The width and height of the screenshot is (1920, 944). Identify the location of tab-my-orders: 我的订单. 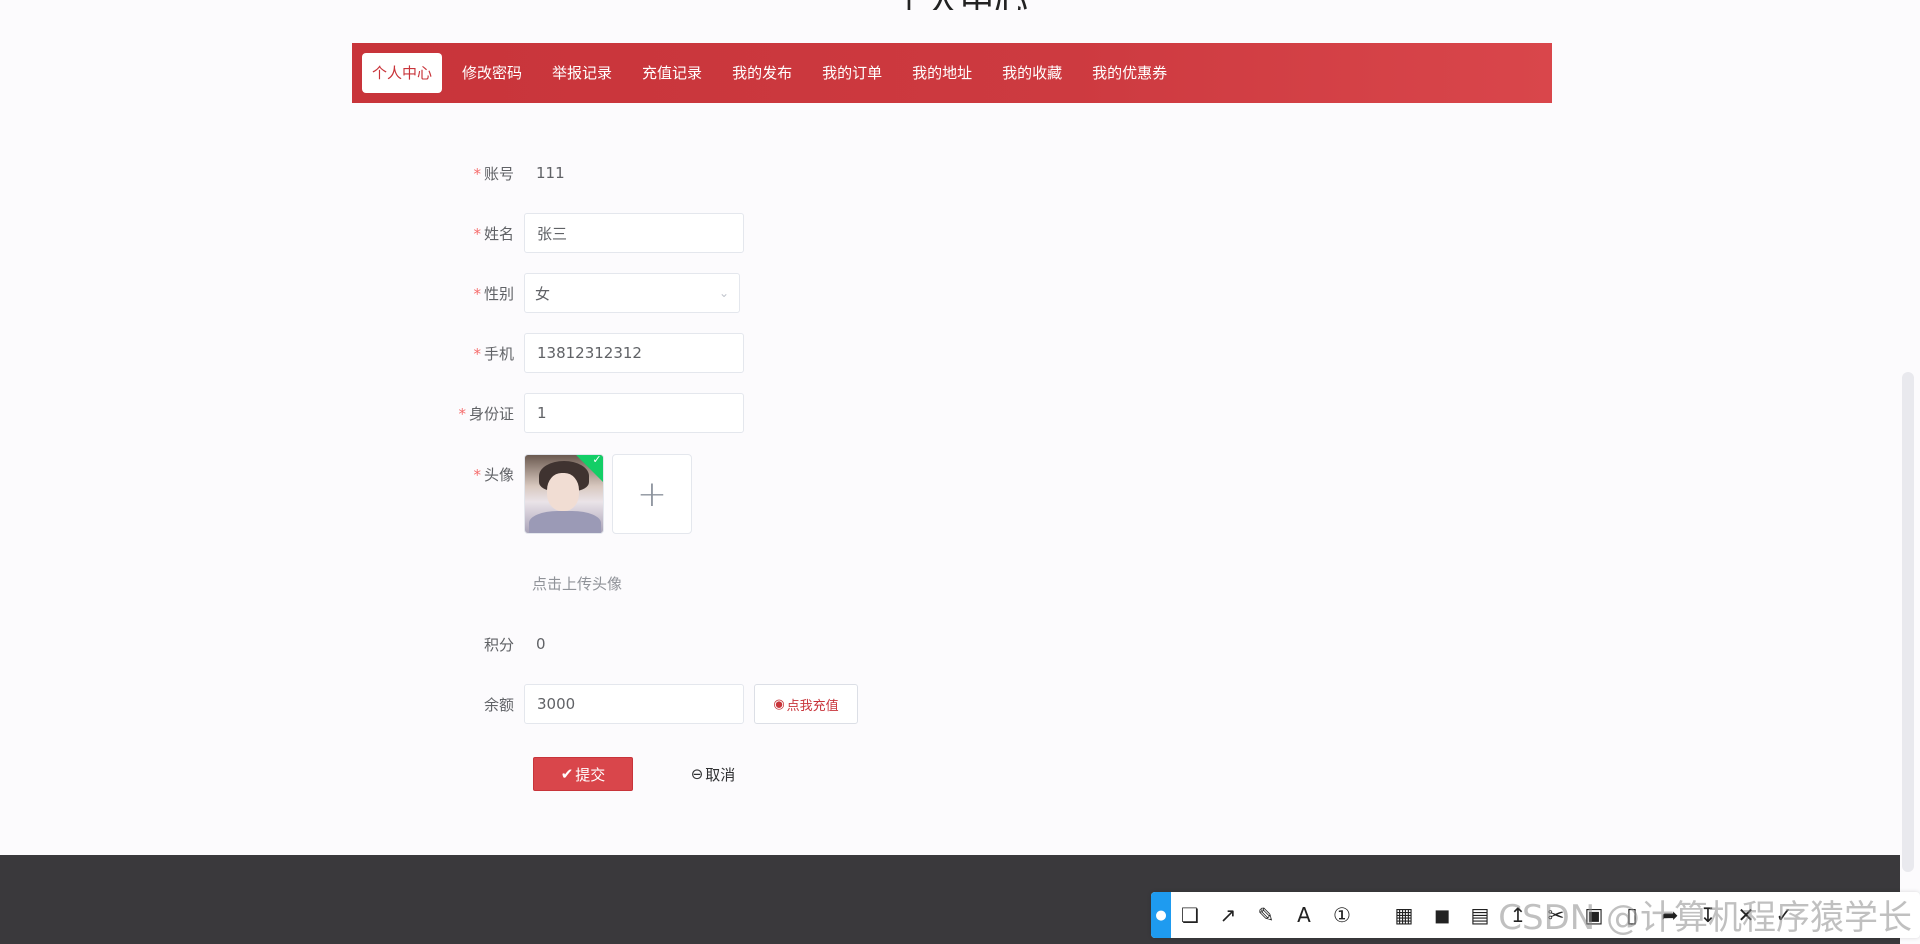
(852, 73).